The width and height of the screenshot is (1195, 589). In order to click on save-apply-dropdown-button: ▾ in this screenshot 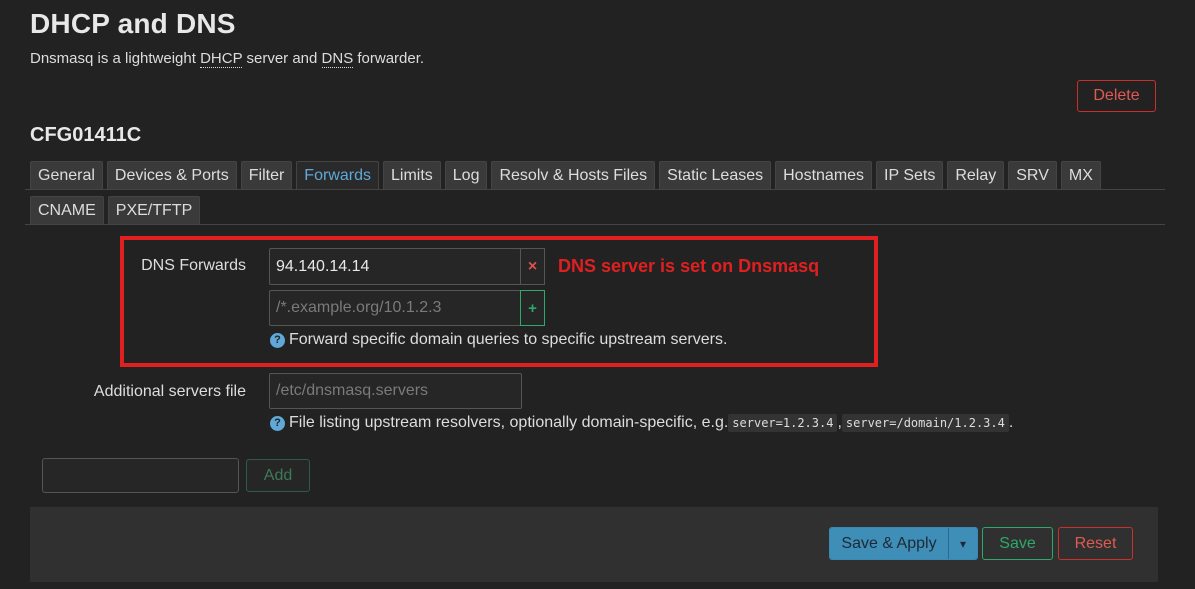, I will do `click(963, 543)`.